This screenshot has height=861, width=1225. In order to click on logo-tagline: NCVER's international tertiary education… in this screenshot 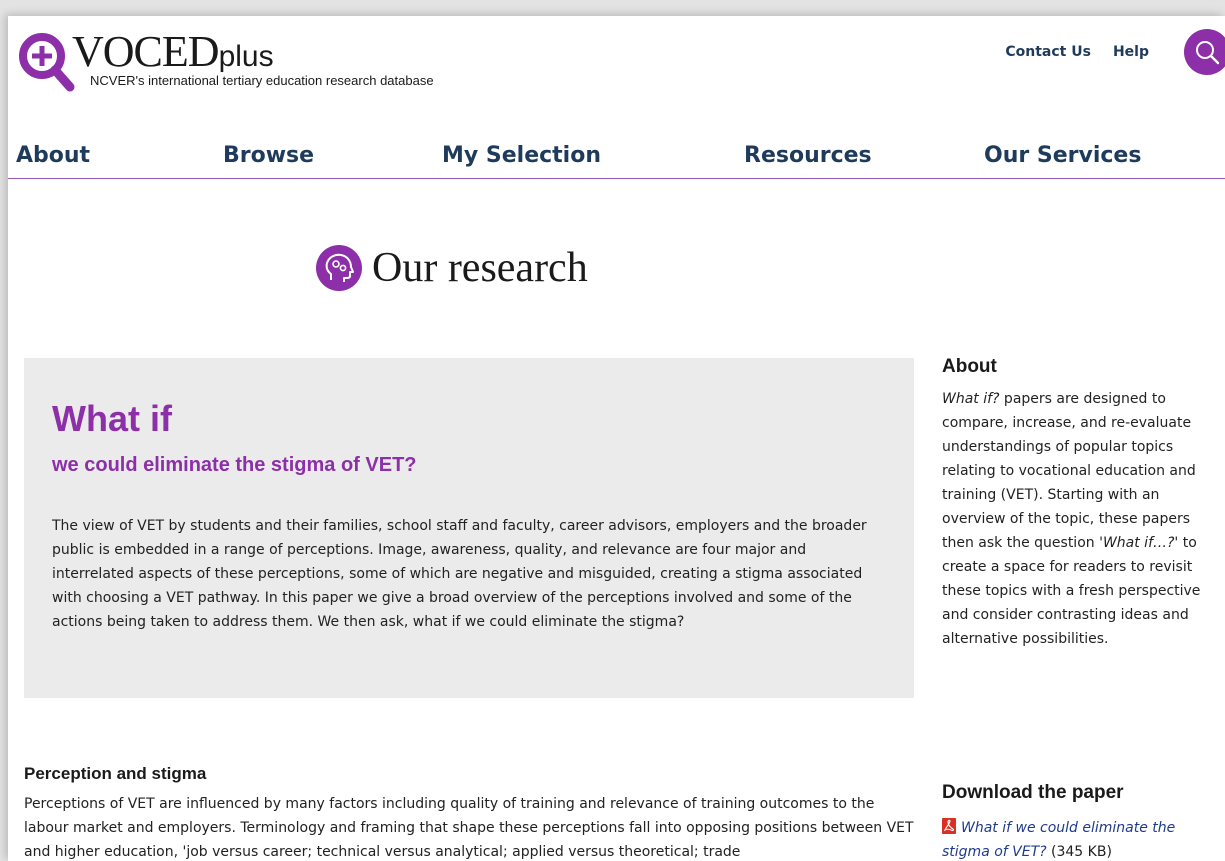, I will do `click(262, 80)`.